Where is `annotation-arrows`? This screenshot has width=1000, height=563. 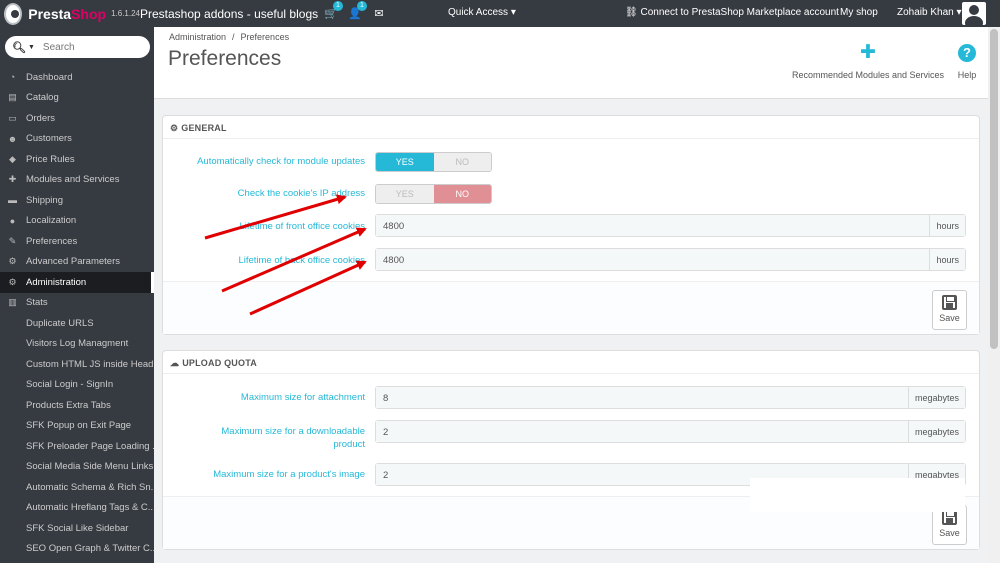 annotation-arrows is located at coordinates (285, 255).